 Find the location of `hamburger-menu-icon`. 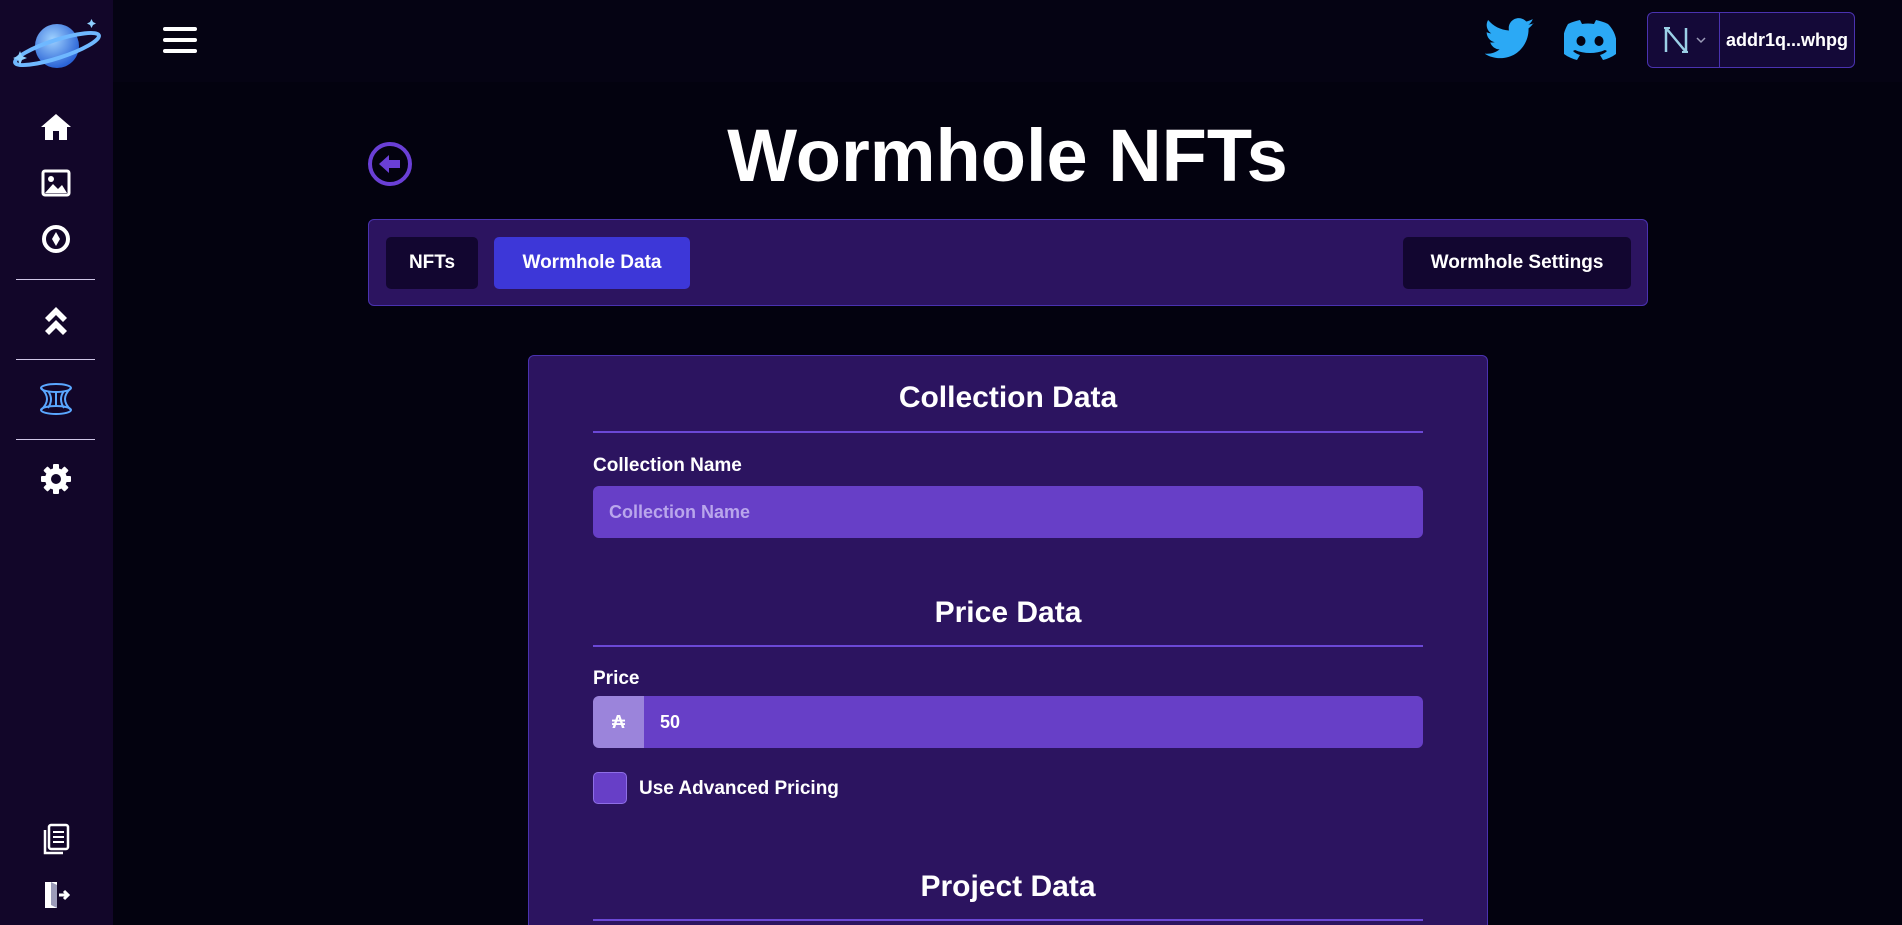

hamburger-menu-icon is located at coordinates (180, 40).